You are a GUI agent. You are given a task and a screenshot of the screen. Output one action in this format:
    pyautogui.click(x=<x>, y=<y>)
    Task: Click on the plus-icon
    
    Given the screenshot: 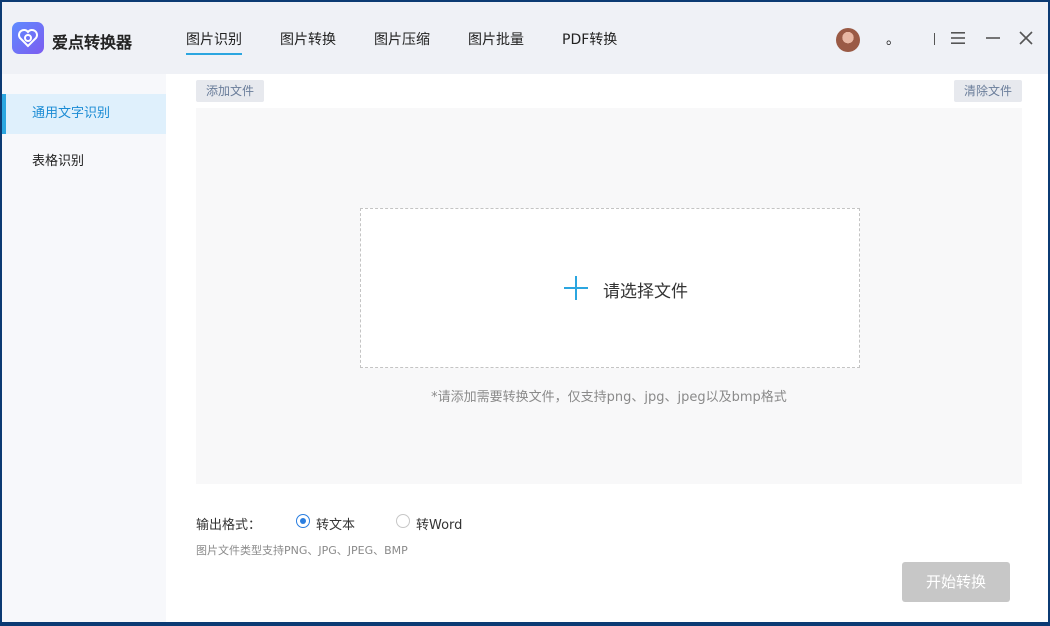 What is the action you would take?
    pyautogui.click(x=576, y=288)
    